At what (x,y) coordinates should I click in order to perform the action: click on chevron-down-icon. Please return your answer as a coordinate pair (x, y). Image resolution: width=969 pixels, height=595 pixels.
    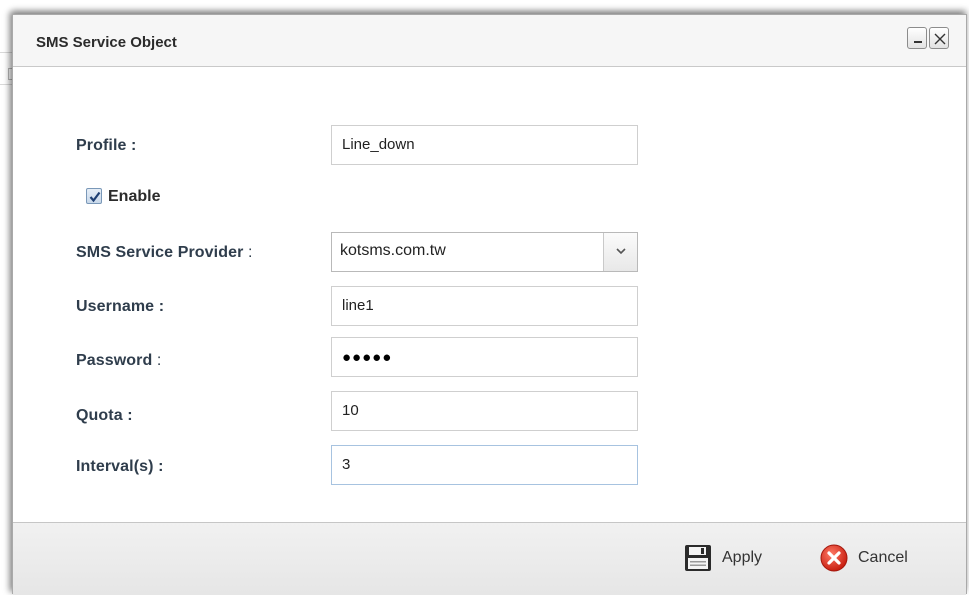
    Looking at the image, I should click on (621, 251).